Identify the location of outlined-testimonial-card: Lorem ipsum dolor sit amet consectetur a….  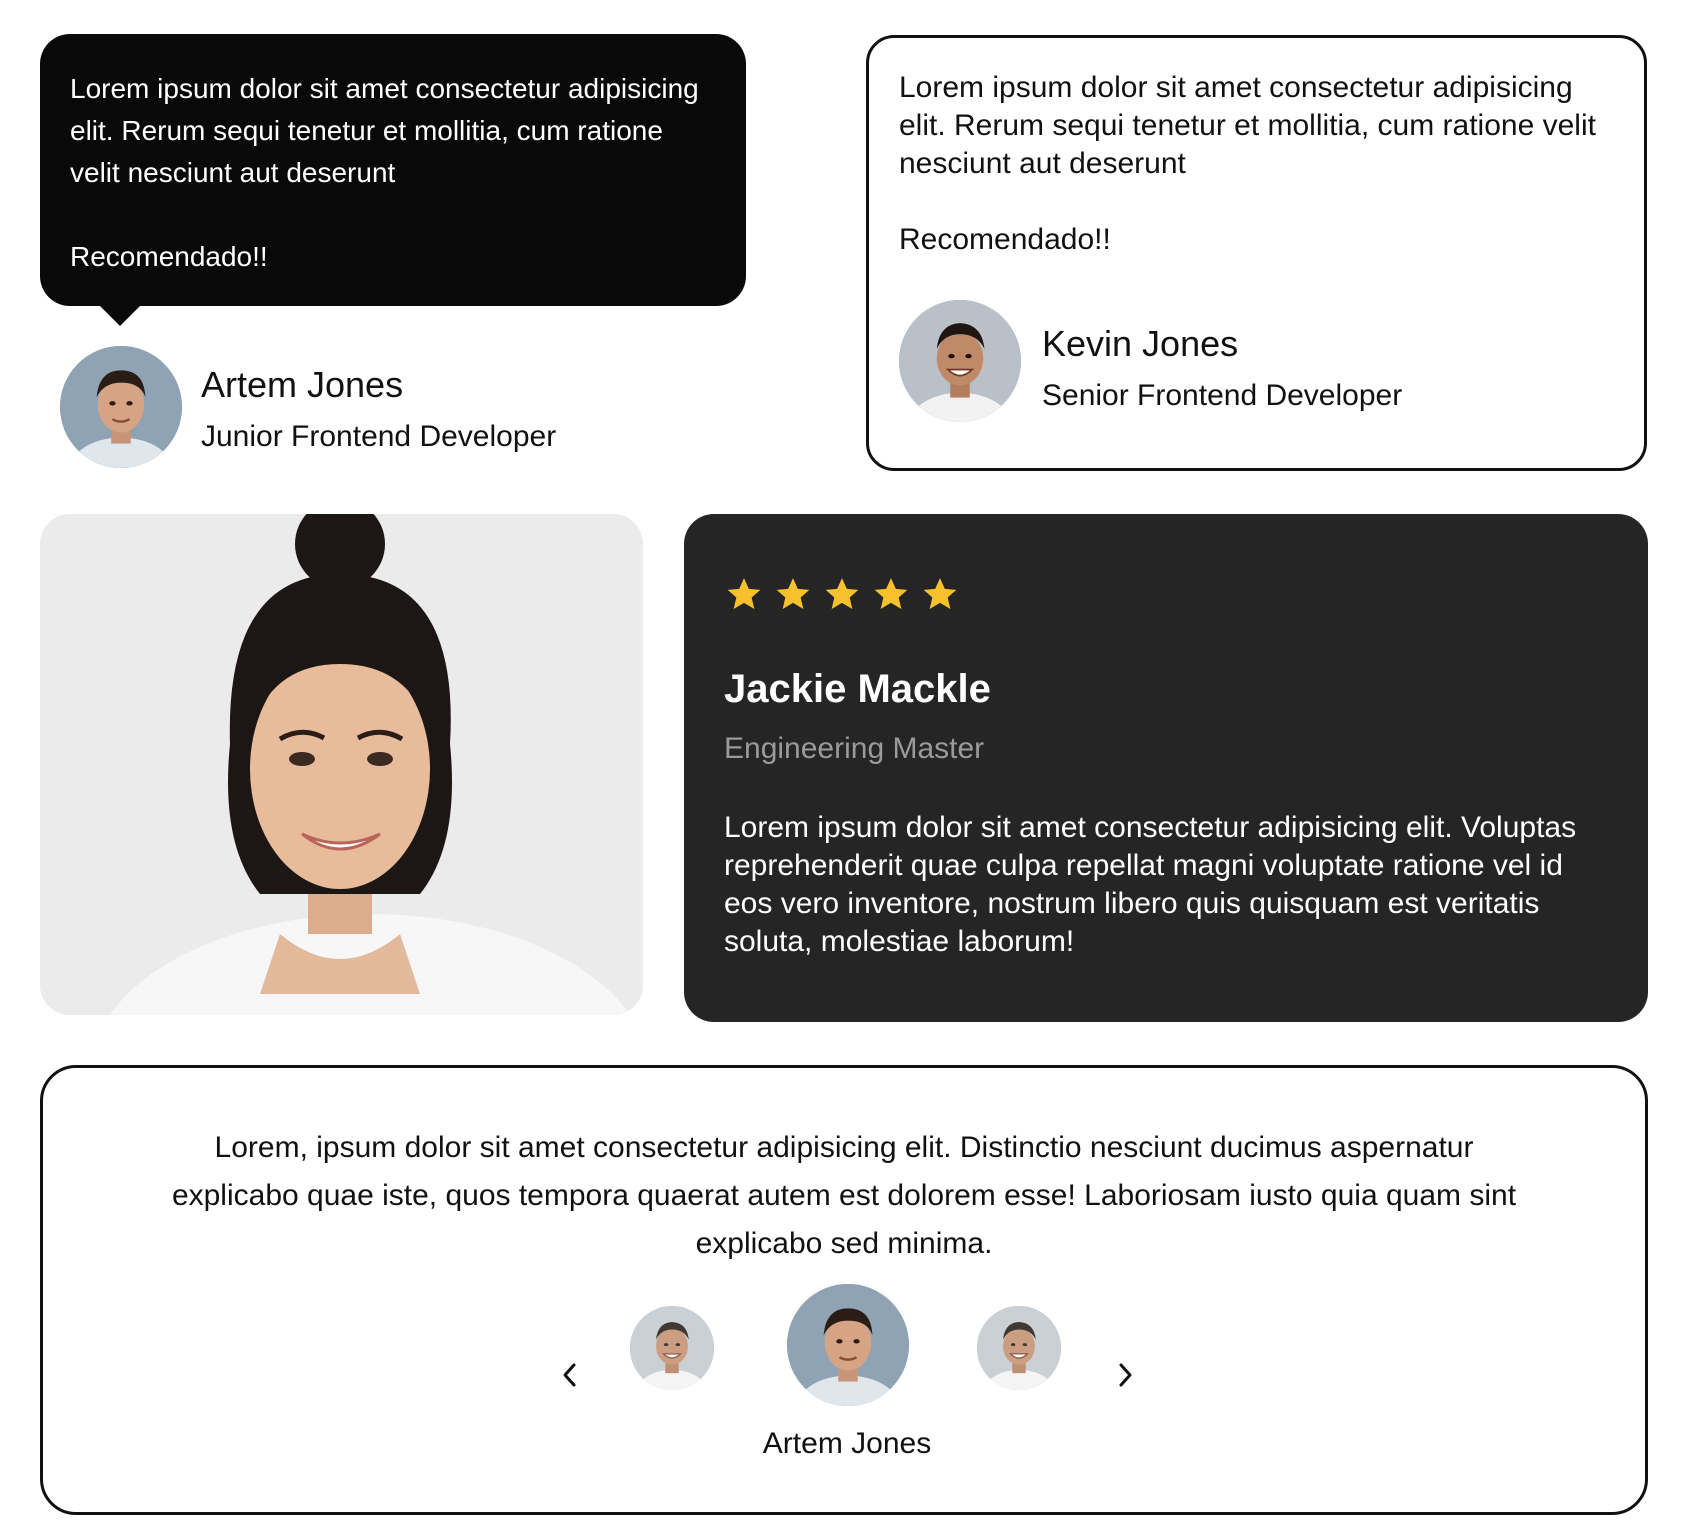
(1256, 253).